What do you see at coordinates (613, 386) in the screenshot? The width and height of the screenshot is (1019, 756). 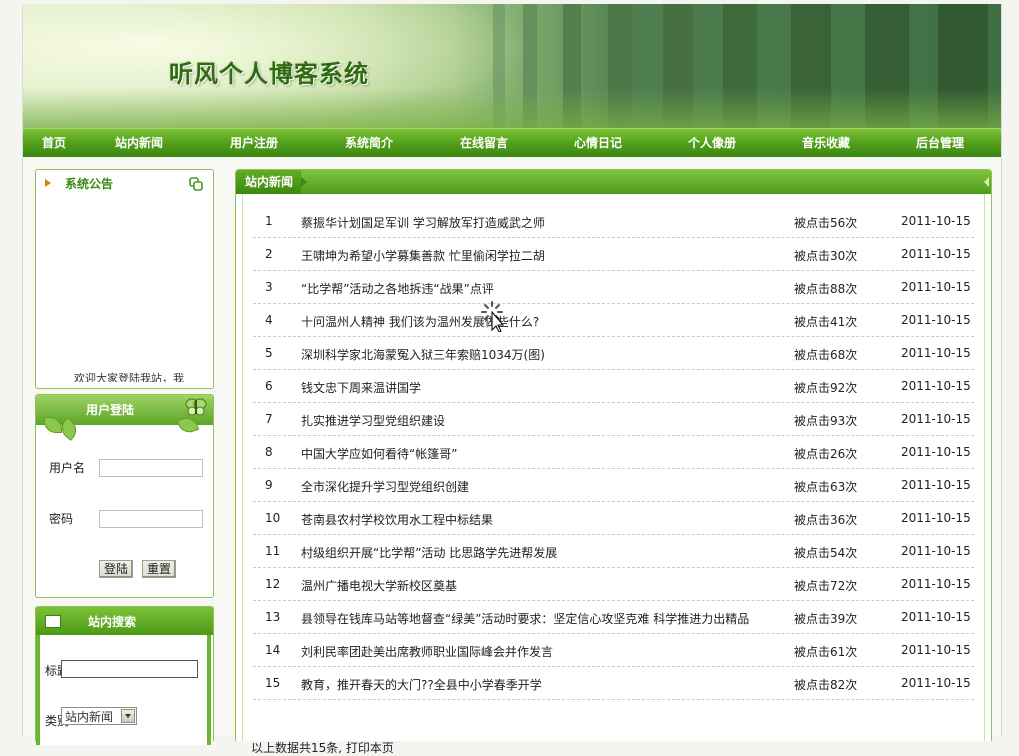 I see `list-item: 6 钱文忠下周来温讲国学 被点击92次 2011-10-15` at bounding box center [613, 386].